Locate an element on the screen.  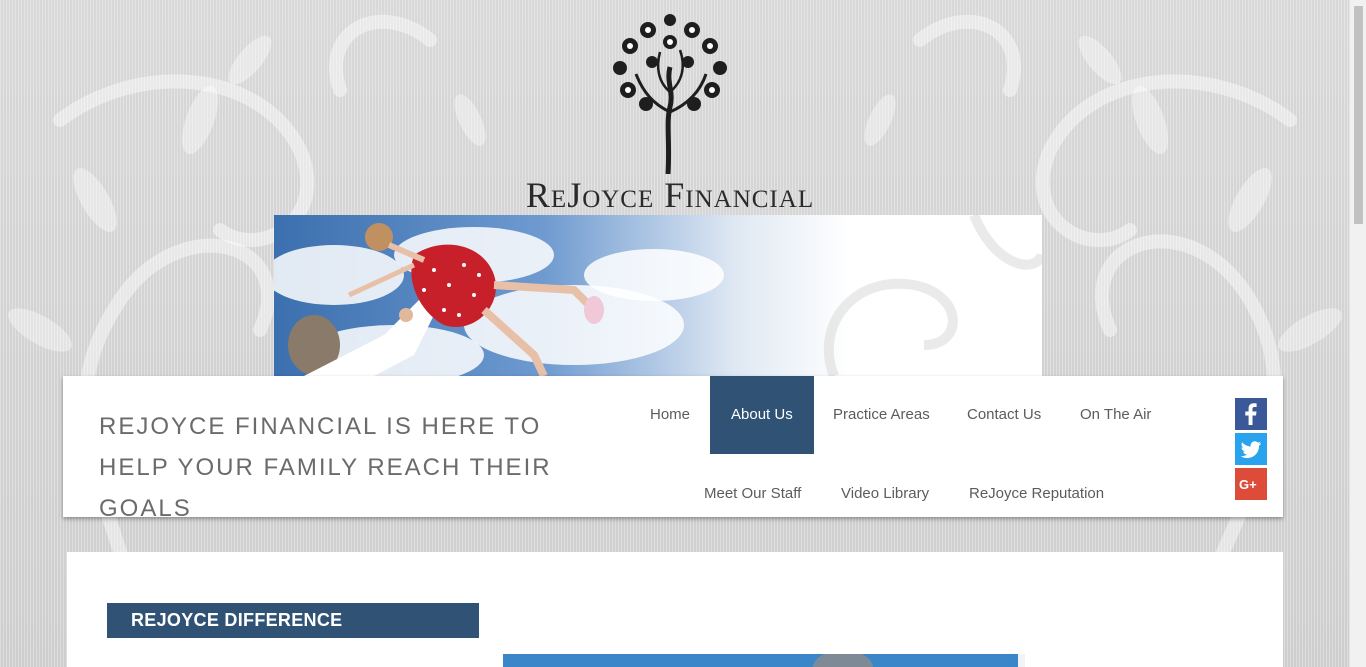
tree-logo-icon is located at coordinates (670, 94).